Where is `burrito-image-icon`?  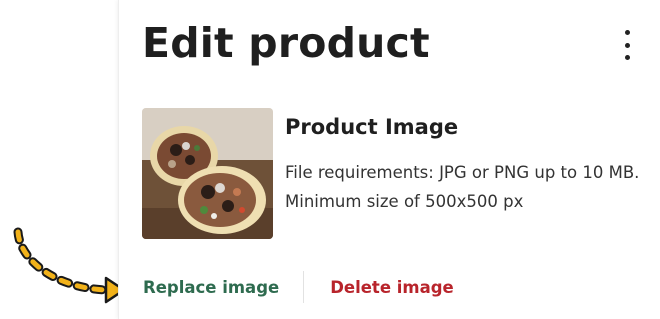
burrito-image-icon is located at coordinates (207, 173).